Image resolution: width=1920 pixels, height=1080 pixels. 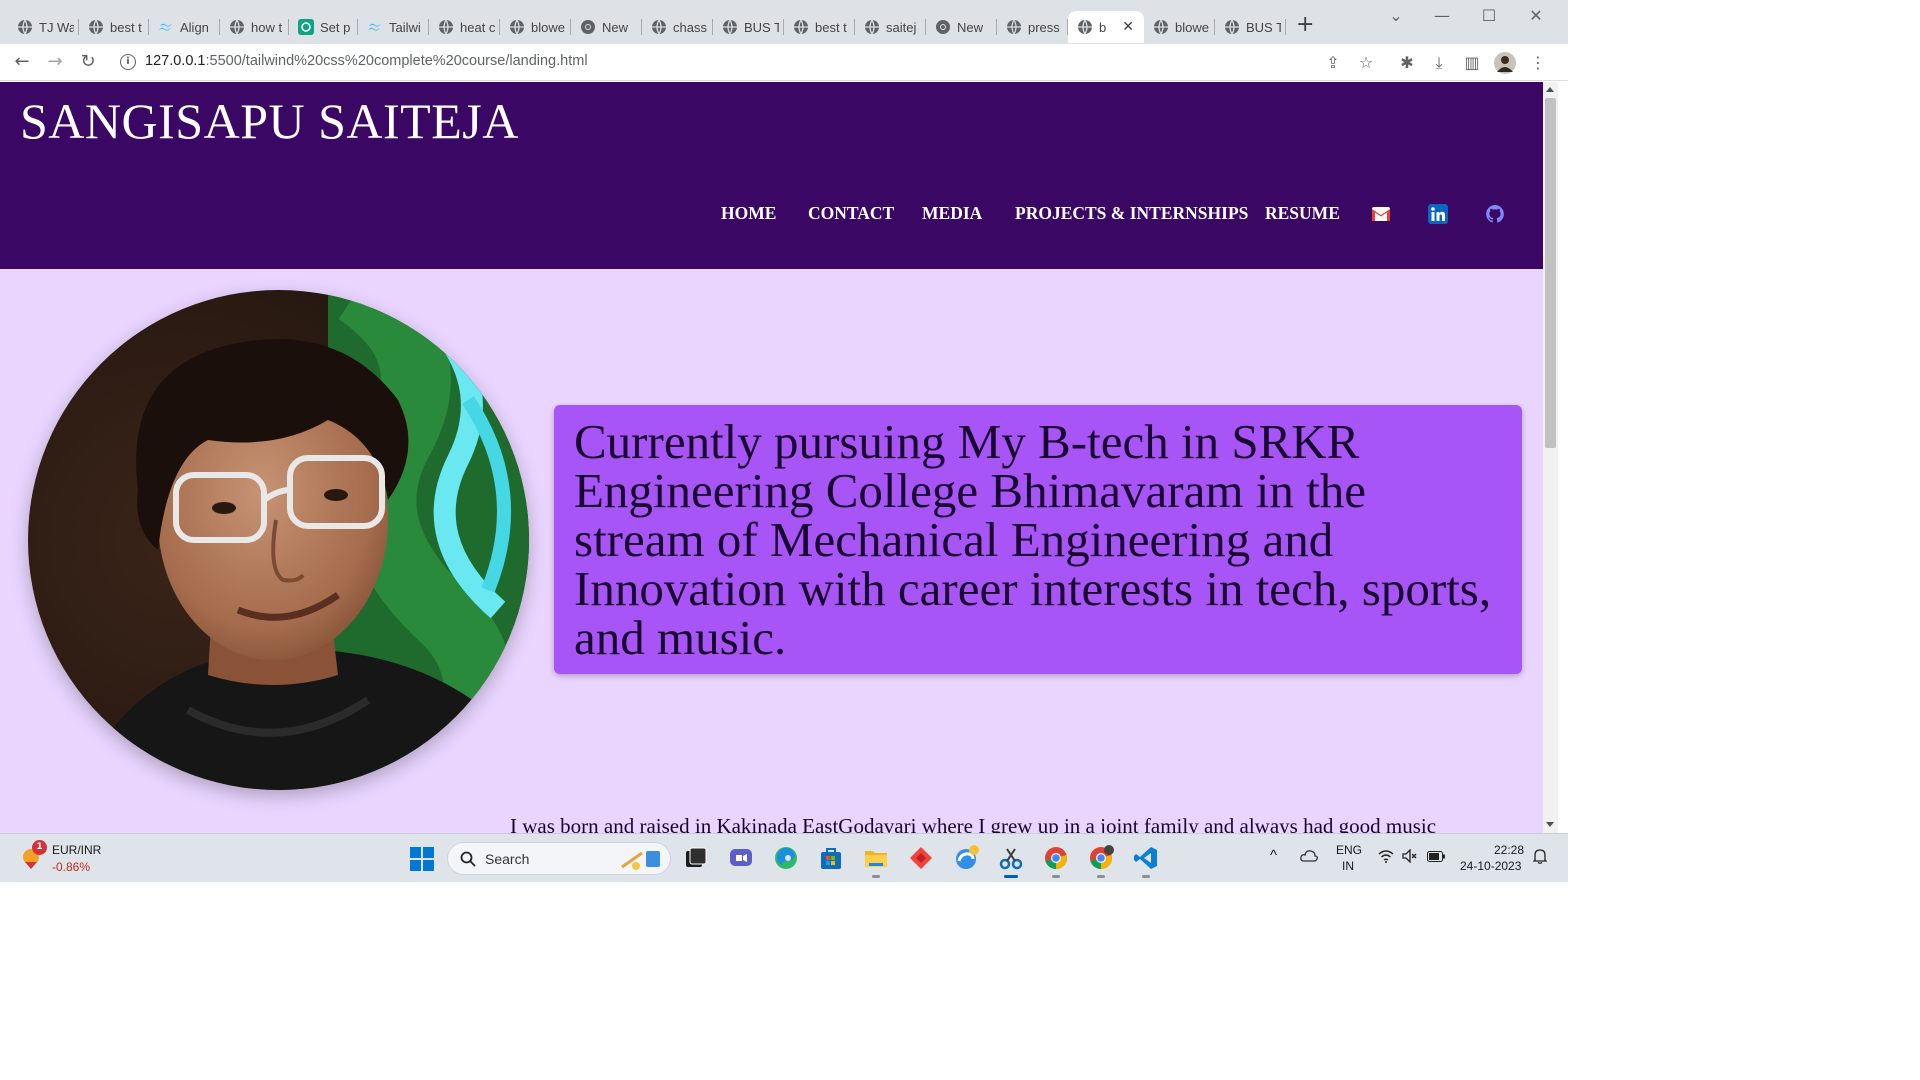 I want to click on browser-tab: chass, so click(x=677, y=27).